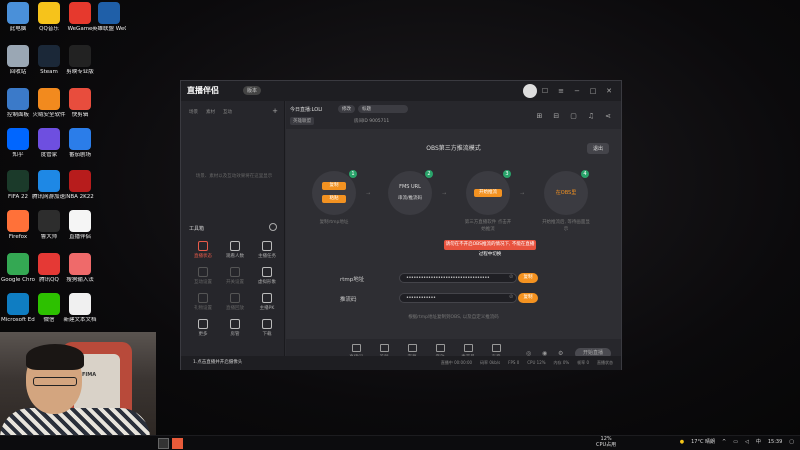  What do you see at coordinates (334, 186) in the screenshot?
I see `copy-pill: 复制` at bounding box center [334, 186].